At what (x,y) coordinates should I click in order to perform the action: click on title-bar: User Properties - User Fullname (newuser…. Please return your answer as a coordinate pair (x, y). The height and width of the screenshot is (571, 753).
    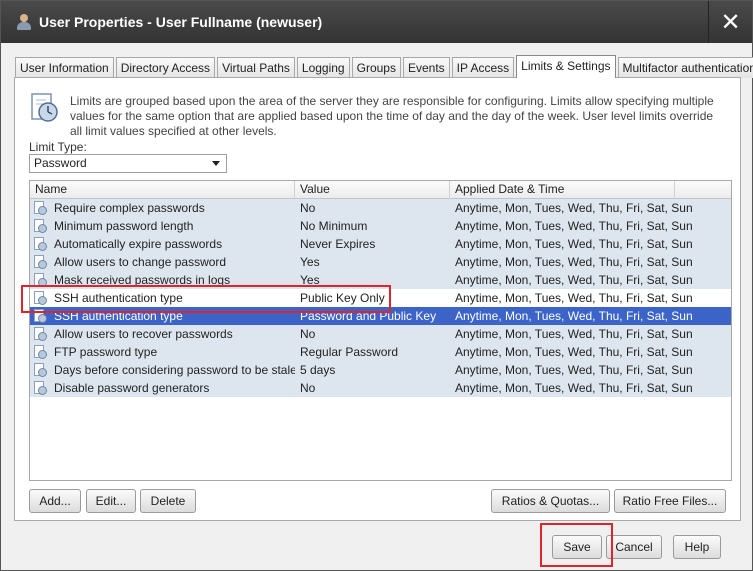
    Looking at the image, I should click on (376, 22).